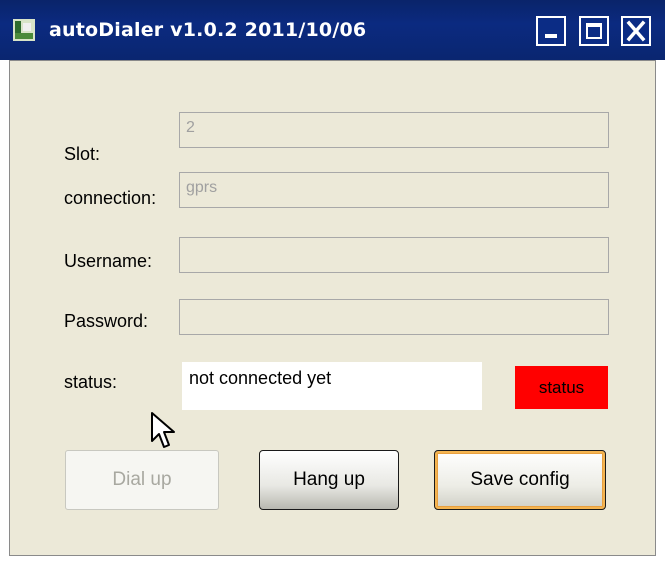 The image size is (665, 563). I want to click on app-icon, so click(24, 30).